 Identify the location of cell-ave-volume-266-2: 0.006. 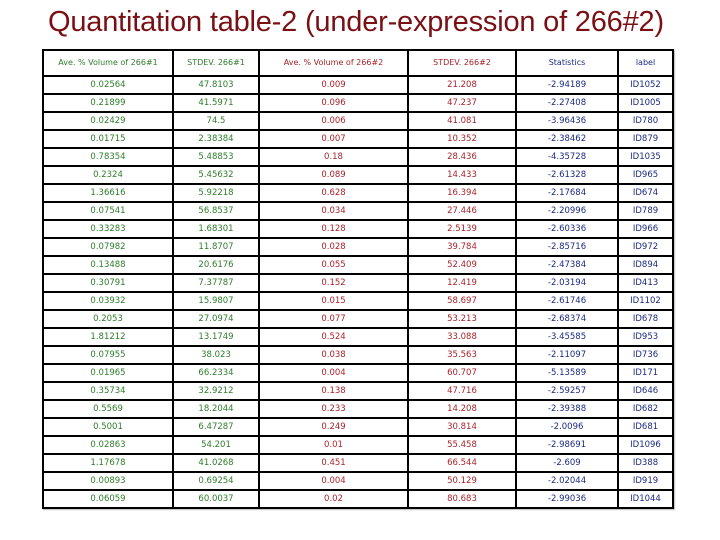
(333, 121).